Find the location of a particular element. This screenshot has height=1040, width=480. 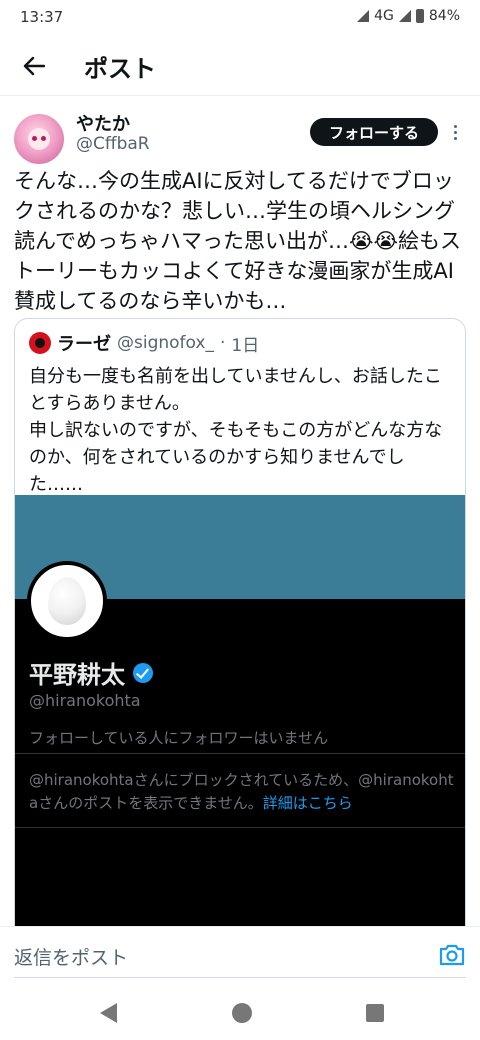

arrow-left-icon is located at coordinates (34, 66).